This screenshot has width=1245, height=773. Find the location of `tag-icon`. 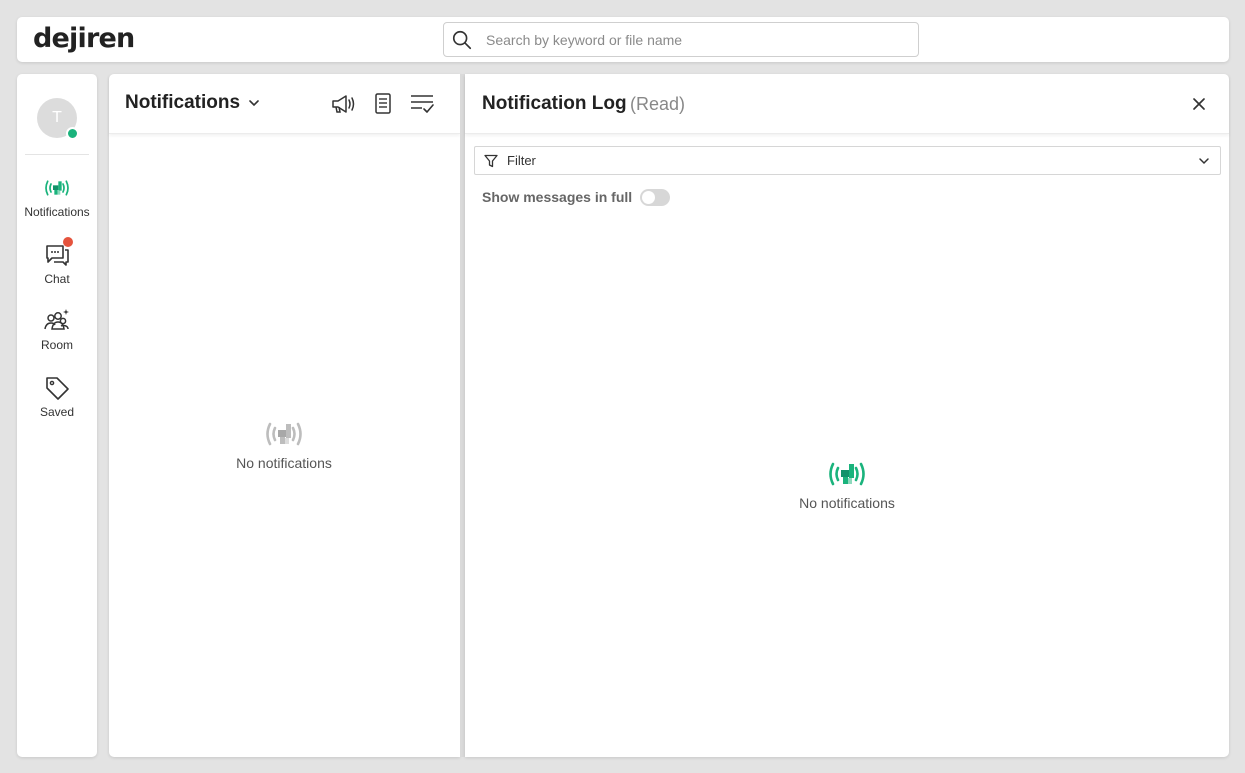

tag-icon is located at coordinates (57, 388).